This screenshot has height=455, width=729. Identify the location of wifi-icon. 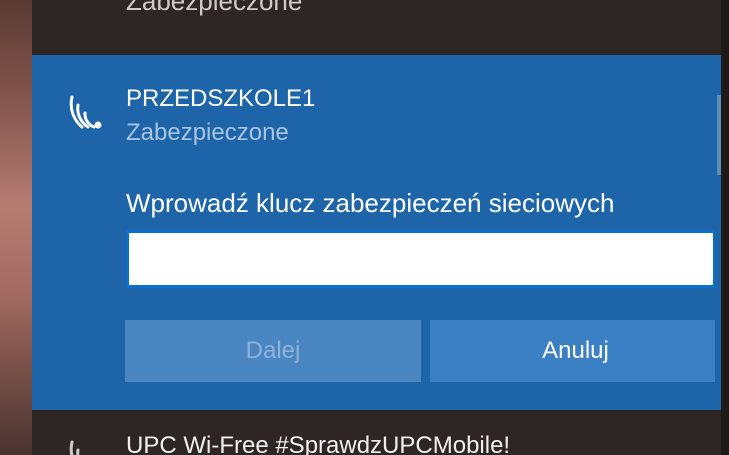
(74, 447).